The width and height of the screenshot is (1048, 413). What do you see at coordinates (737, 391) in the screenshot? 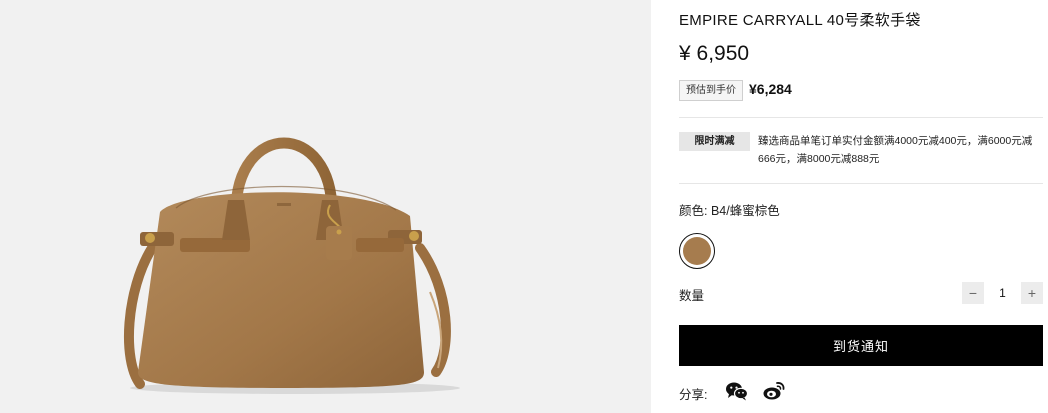
I see `wechat-icon` at bounding box center [737, 391].